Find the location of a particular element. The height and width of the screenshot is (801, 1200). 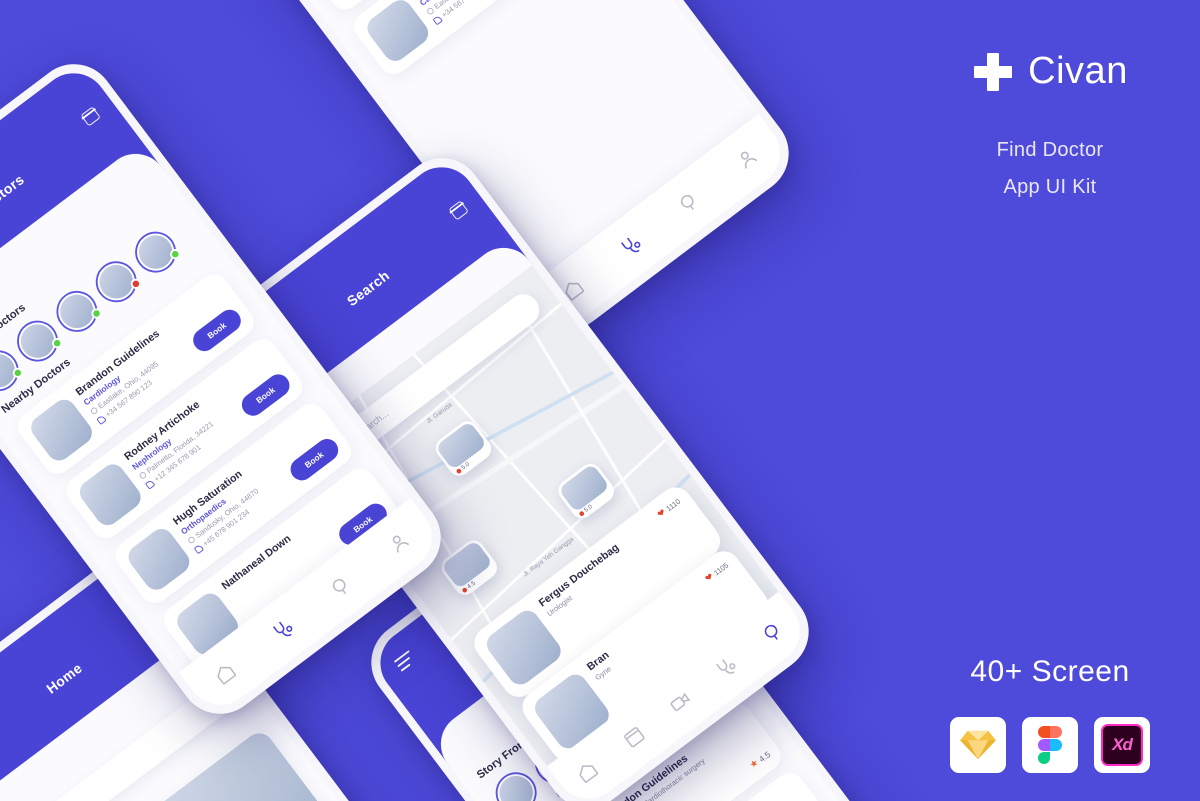

sketch-diamond is located at coordinates (978, 745).